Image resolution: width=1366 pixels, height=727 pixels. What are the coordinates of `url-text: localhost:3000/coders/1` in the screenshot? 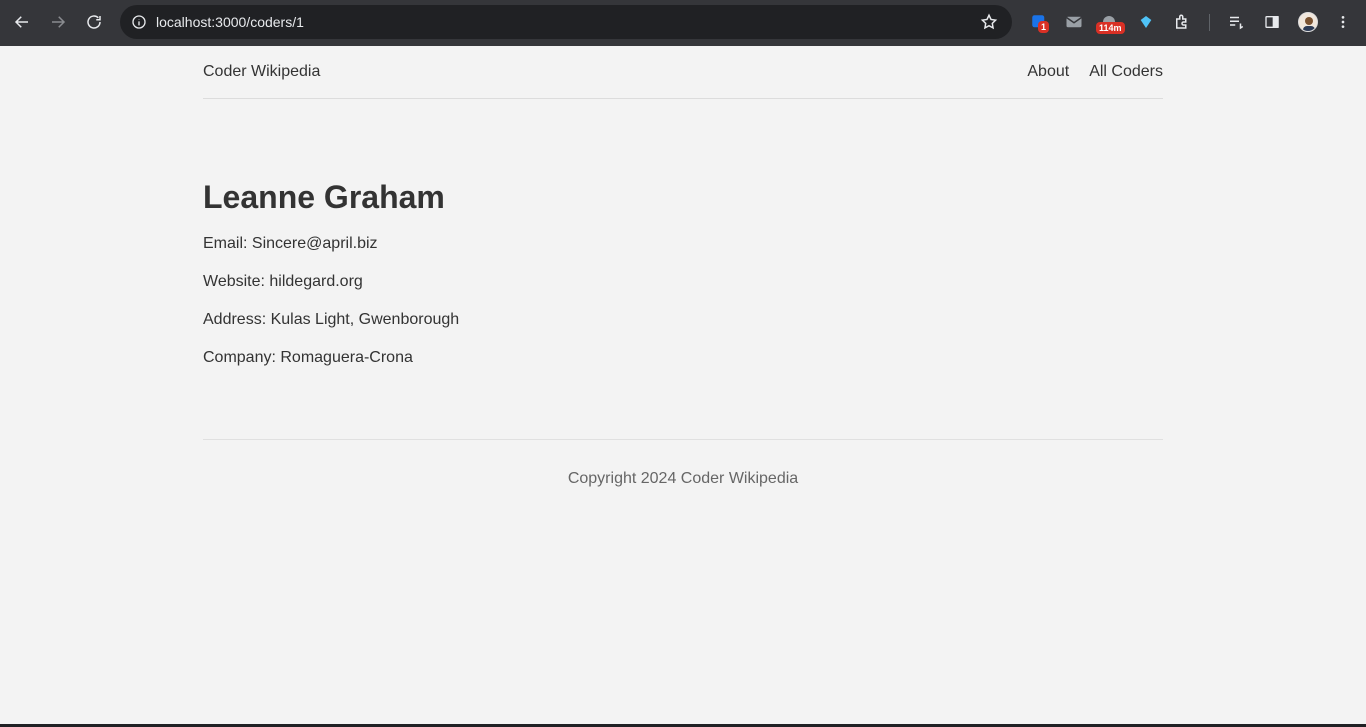 It's located at (230, 22).